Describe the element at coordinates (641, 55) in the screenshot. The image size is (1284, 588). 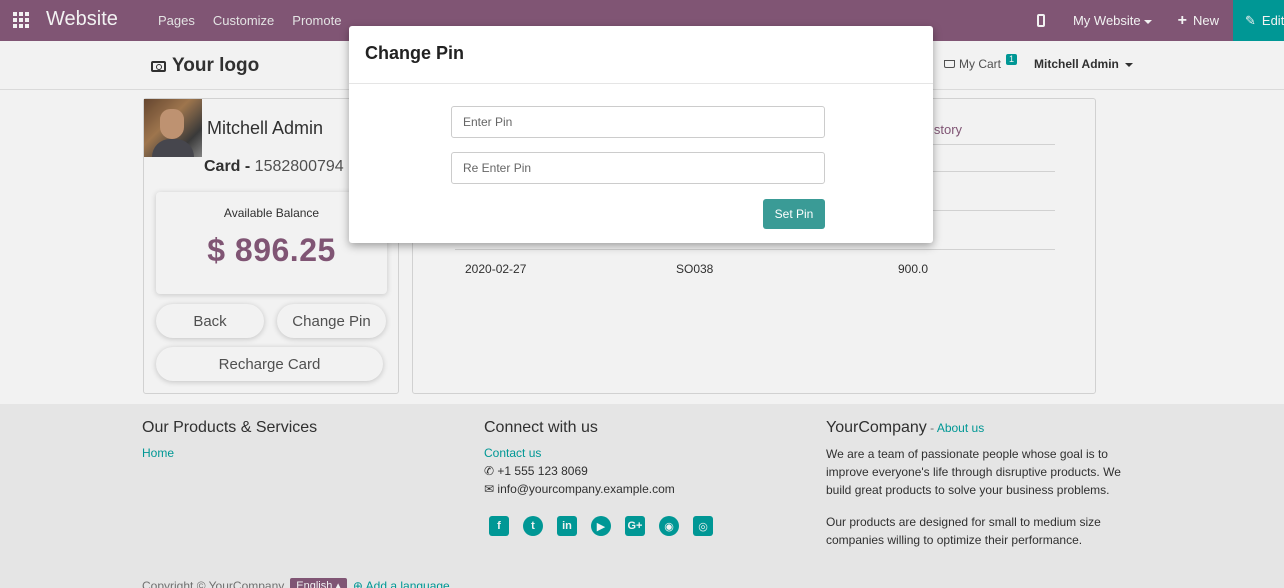
I see `modal-header: Change Pin` at that location.